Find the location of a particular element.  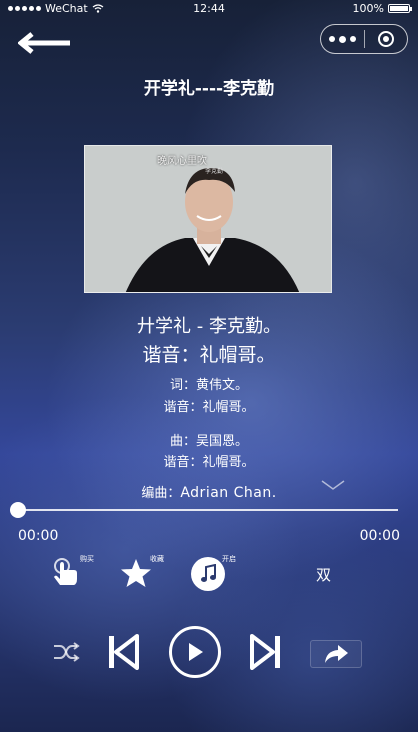

music-note-icon is located at coordinates (208, 573).